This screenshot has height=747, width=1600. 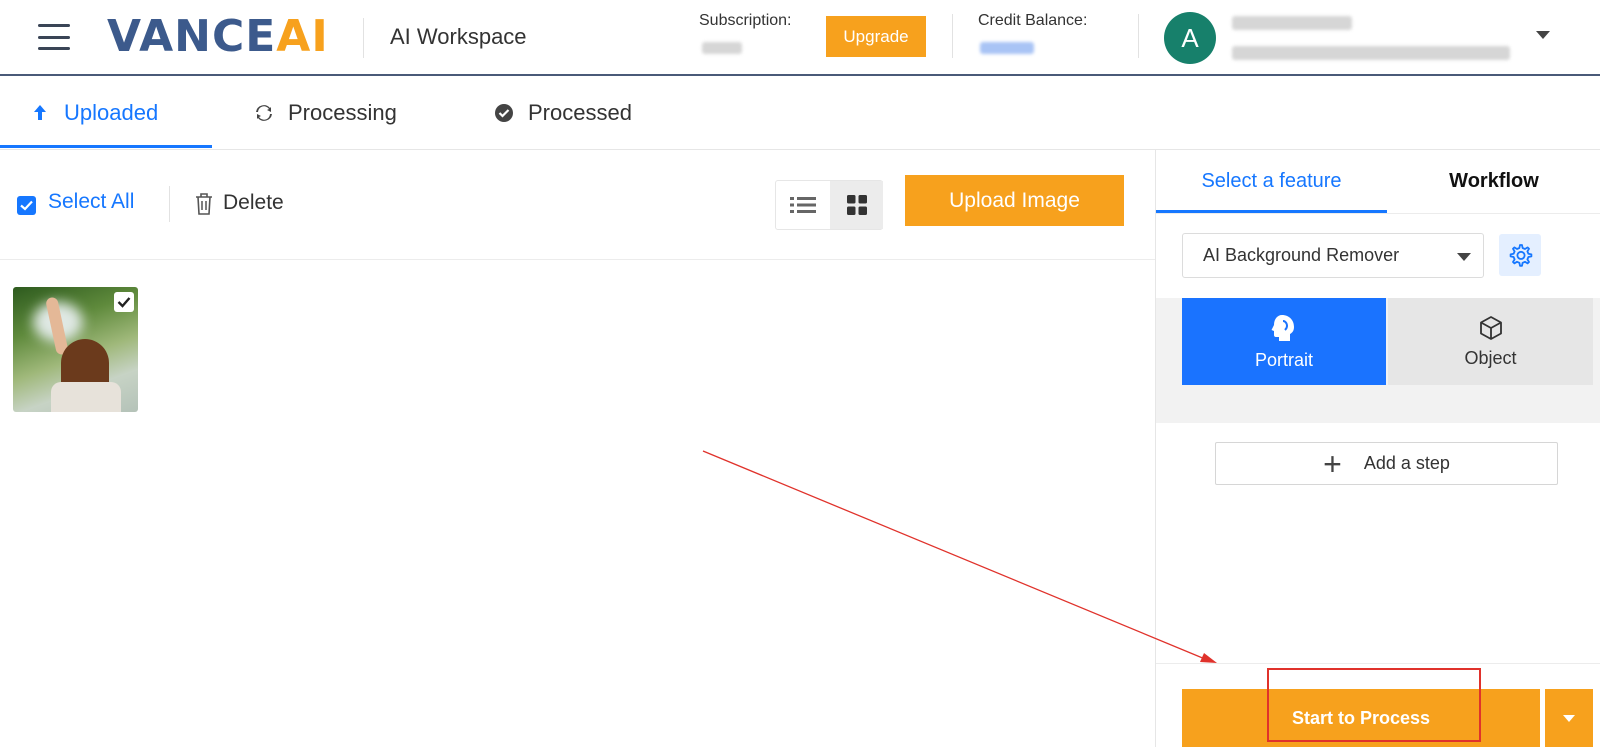 I want to click on gear-icon, so click(x=1521, y=255).